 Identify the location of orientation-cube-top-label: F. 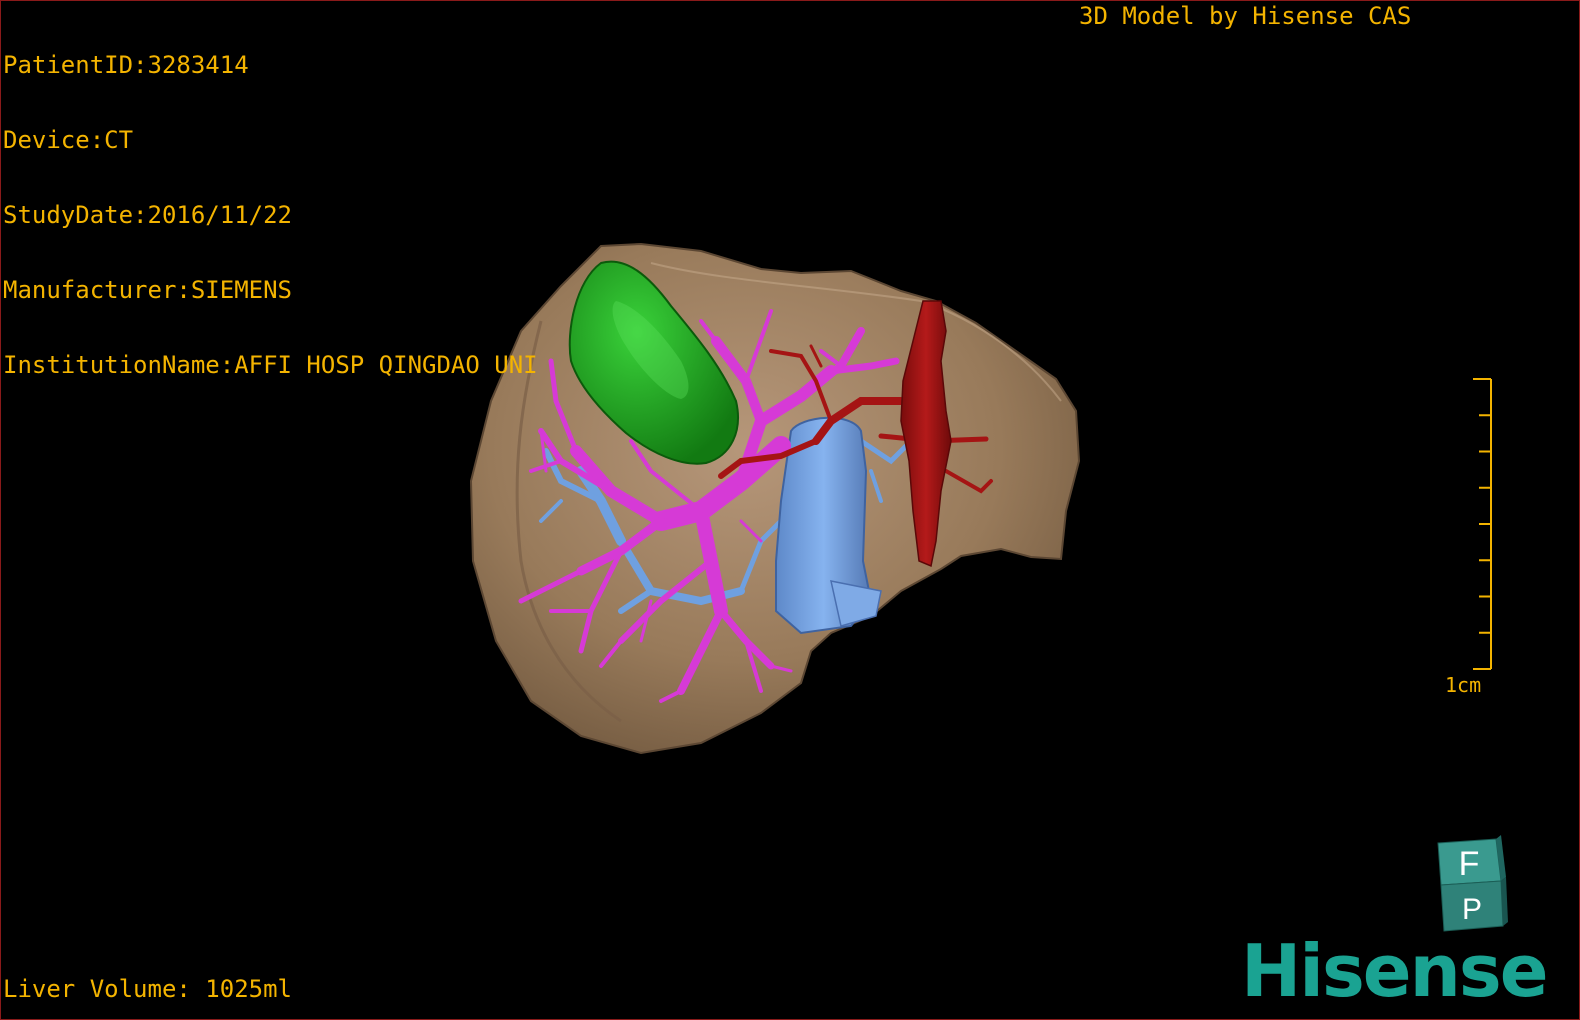
(1469, 864).